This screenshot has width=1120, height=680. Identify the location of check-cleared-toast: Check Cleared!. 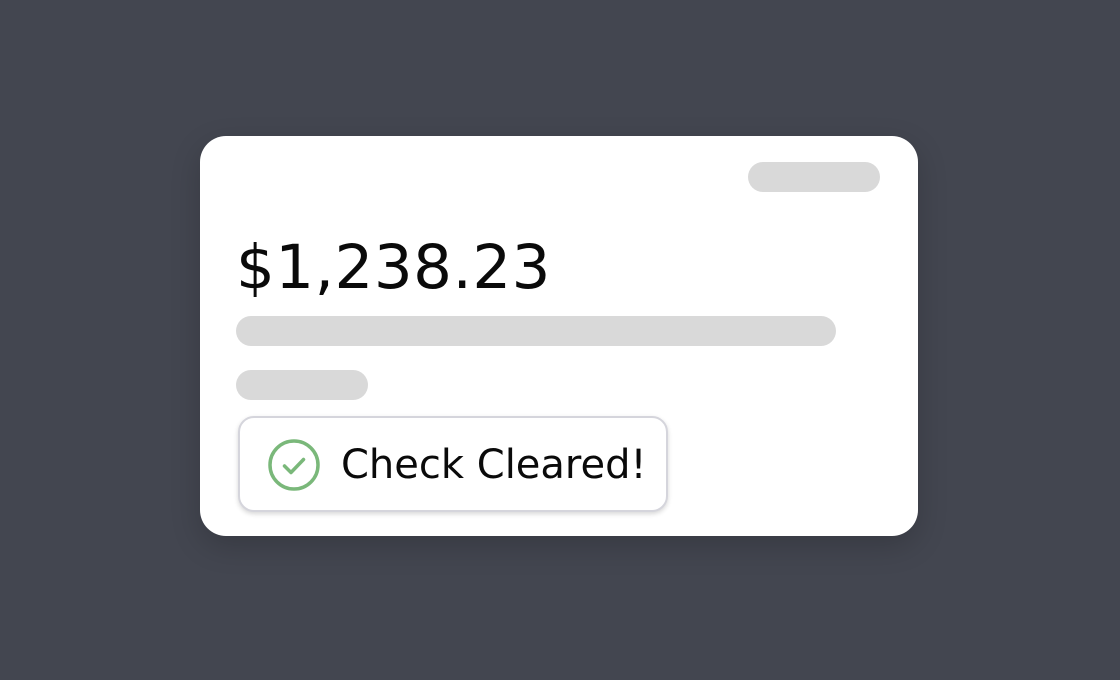
(453, 464).